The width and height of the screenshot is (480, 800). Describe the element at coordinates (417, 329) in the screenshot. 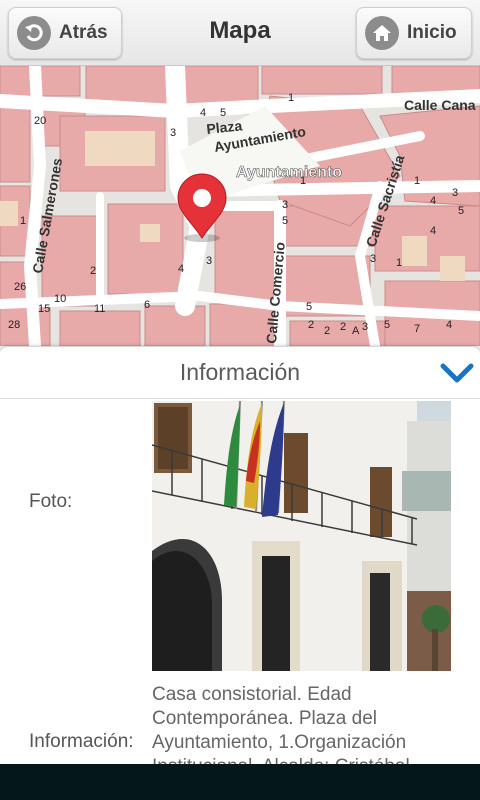

I see `map-number: 7` at that location.